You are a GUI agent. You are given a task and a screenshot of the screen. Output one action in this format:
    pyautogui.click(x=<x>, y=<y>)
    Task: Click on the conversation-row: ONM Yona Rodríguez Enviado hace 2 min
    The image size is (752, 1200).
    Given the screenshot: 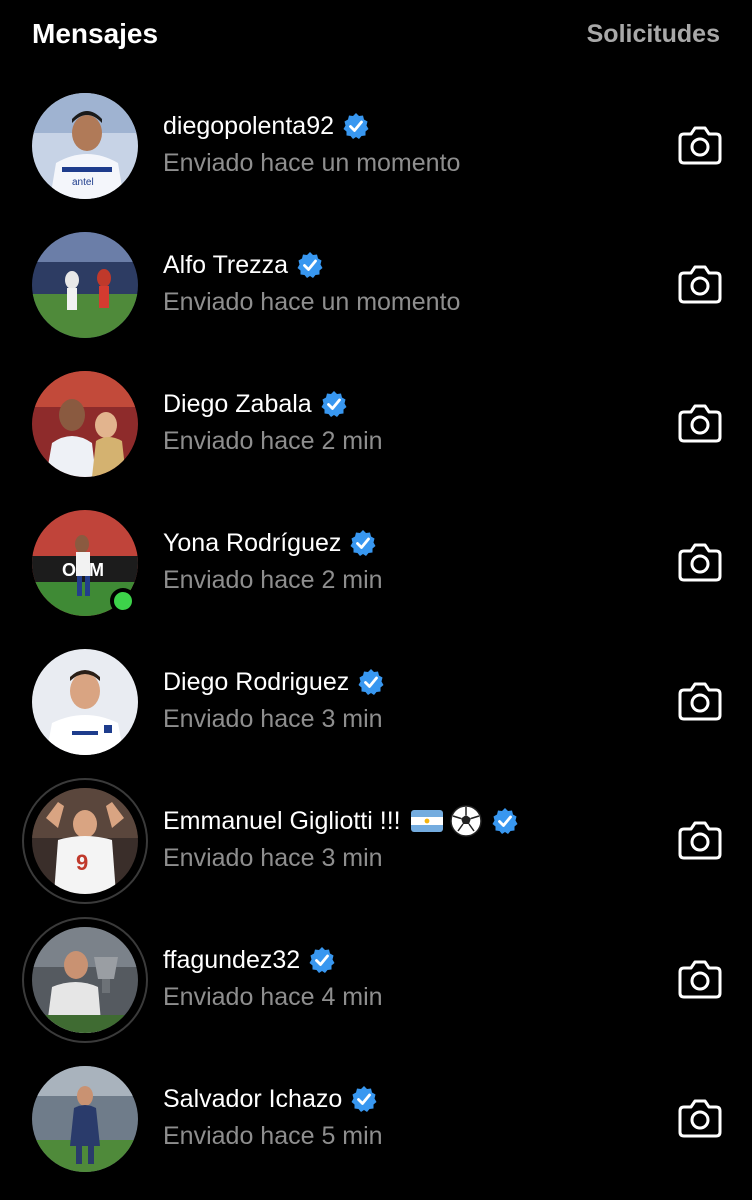 What is the action you would take?
    pyautogui.click(x=376, y=563)
    